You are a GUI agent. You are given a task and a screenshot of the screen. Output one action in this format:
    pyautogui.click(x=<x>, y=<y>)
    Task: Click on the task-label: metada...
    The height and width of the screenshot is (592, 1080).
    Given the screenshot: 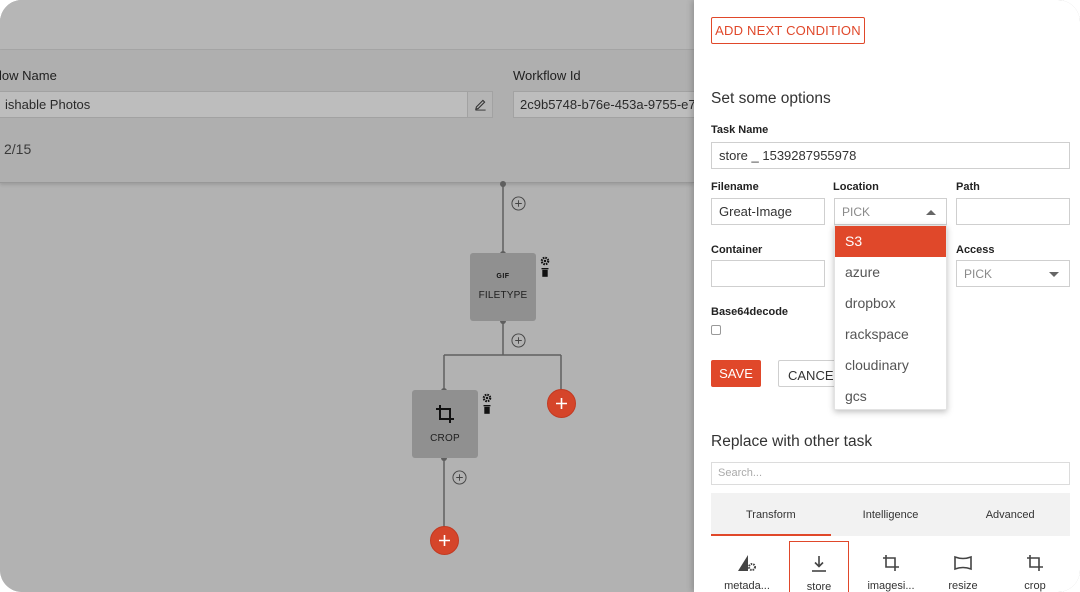 What is the action you would take?
    pyautogui.click(x=747, y=586)
    